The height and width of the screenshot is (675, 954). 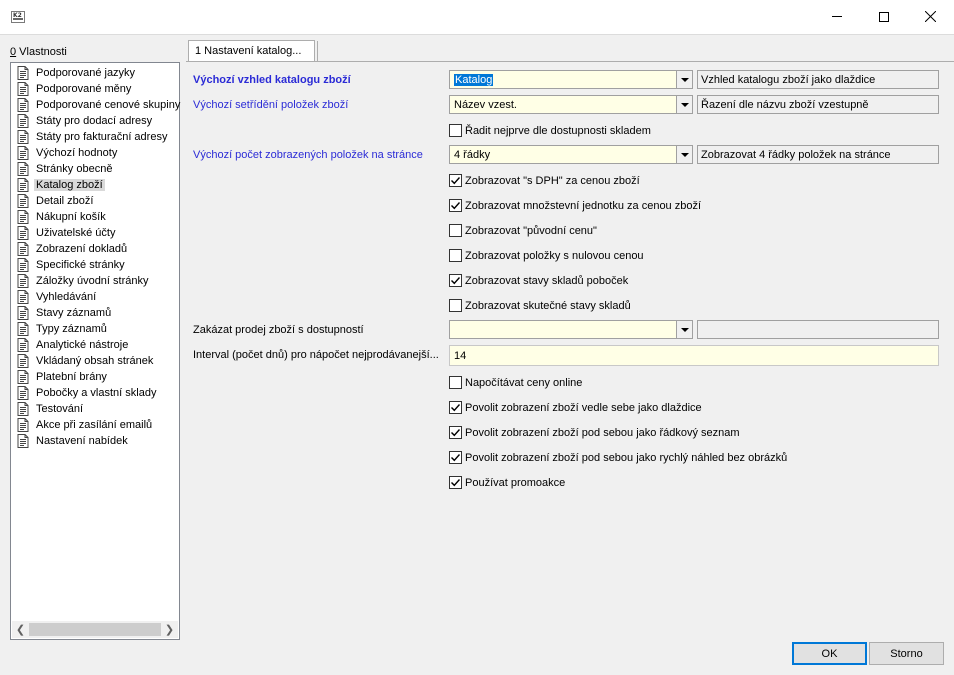 What do you see at coordinates (571, 154) in the screenshot?
I see `pocet-combo: 4 řádky` at bounding box center [571, 154].